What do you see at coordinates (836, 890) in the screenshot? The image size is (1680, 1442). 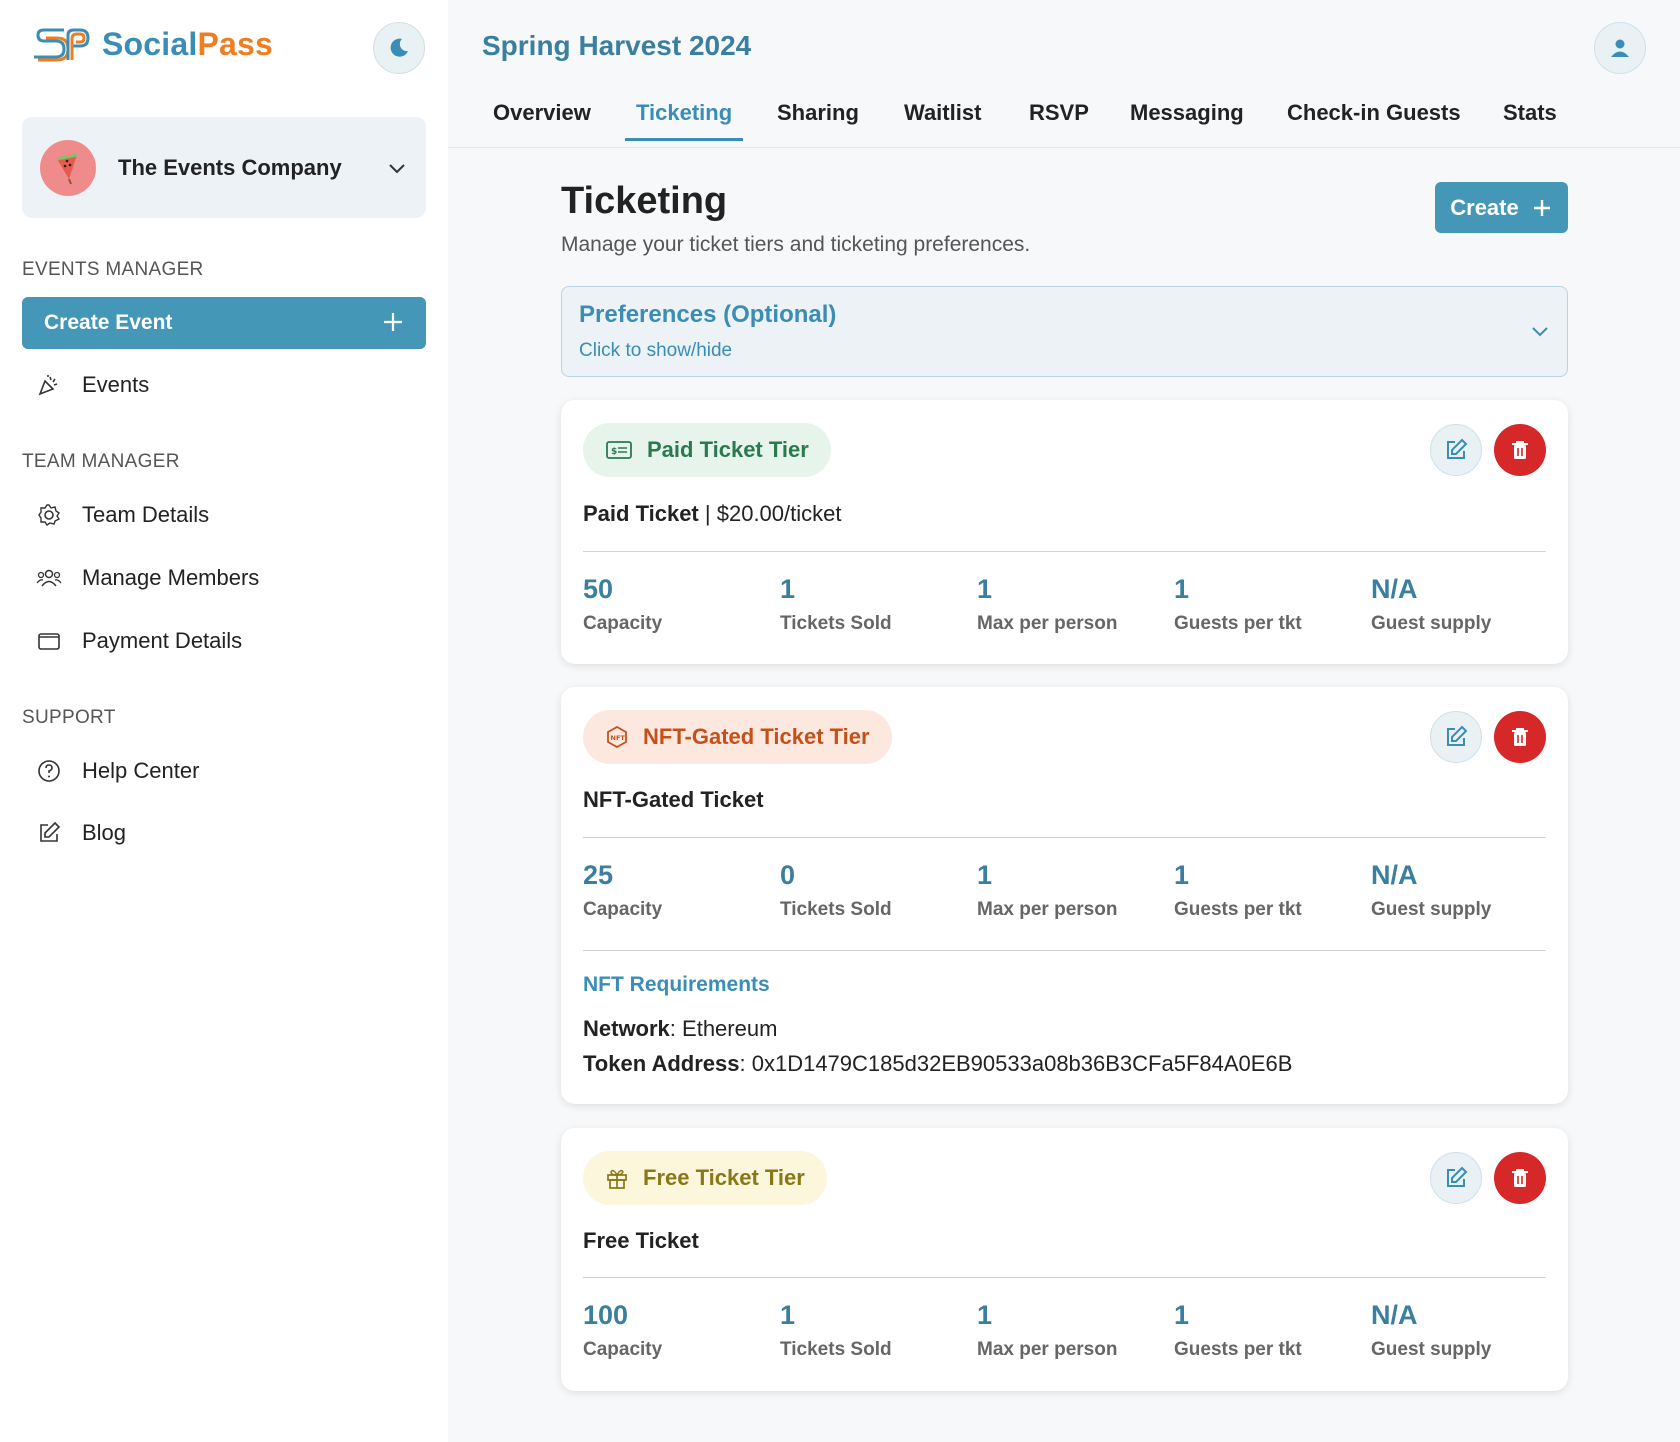 I see `stat-tickets-sold: 0 Tickets Sold` at bounding box center [836, 890].